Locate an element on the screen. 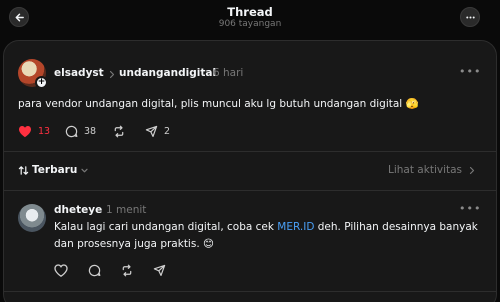  comment-count: 38 is located at coordinates (90, 131).